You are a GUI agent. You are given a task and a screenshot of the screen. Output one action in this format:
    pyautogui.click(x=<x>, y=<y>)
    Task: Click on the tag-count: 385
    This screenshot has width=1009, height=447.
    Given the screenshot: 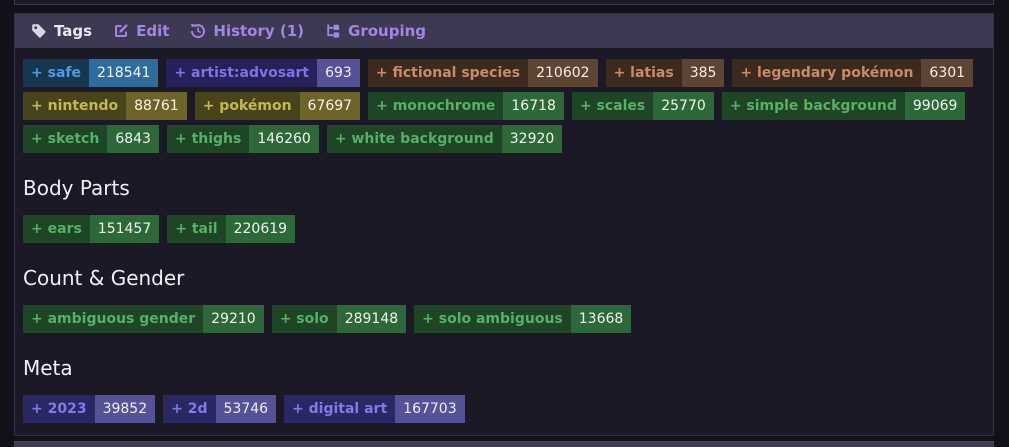 What is the action you would take?
    pyautogui.click(x=703, y=73)
    